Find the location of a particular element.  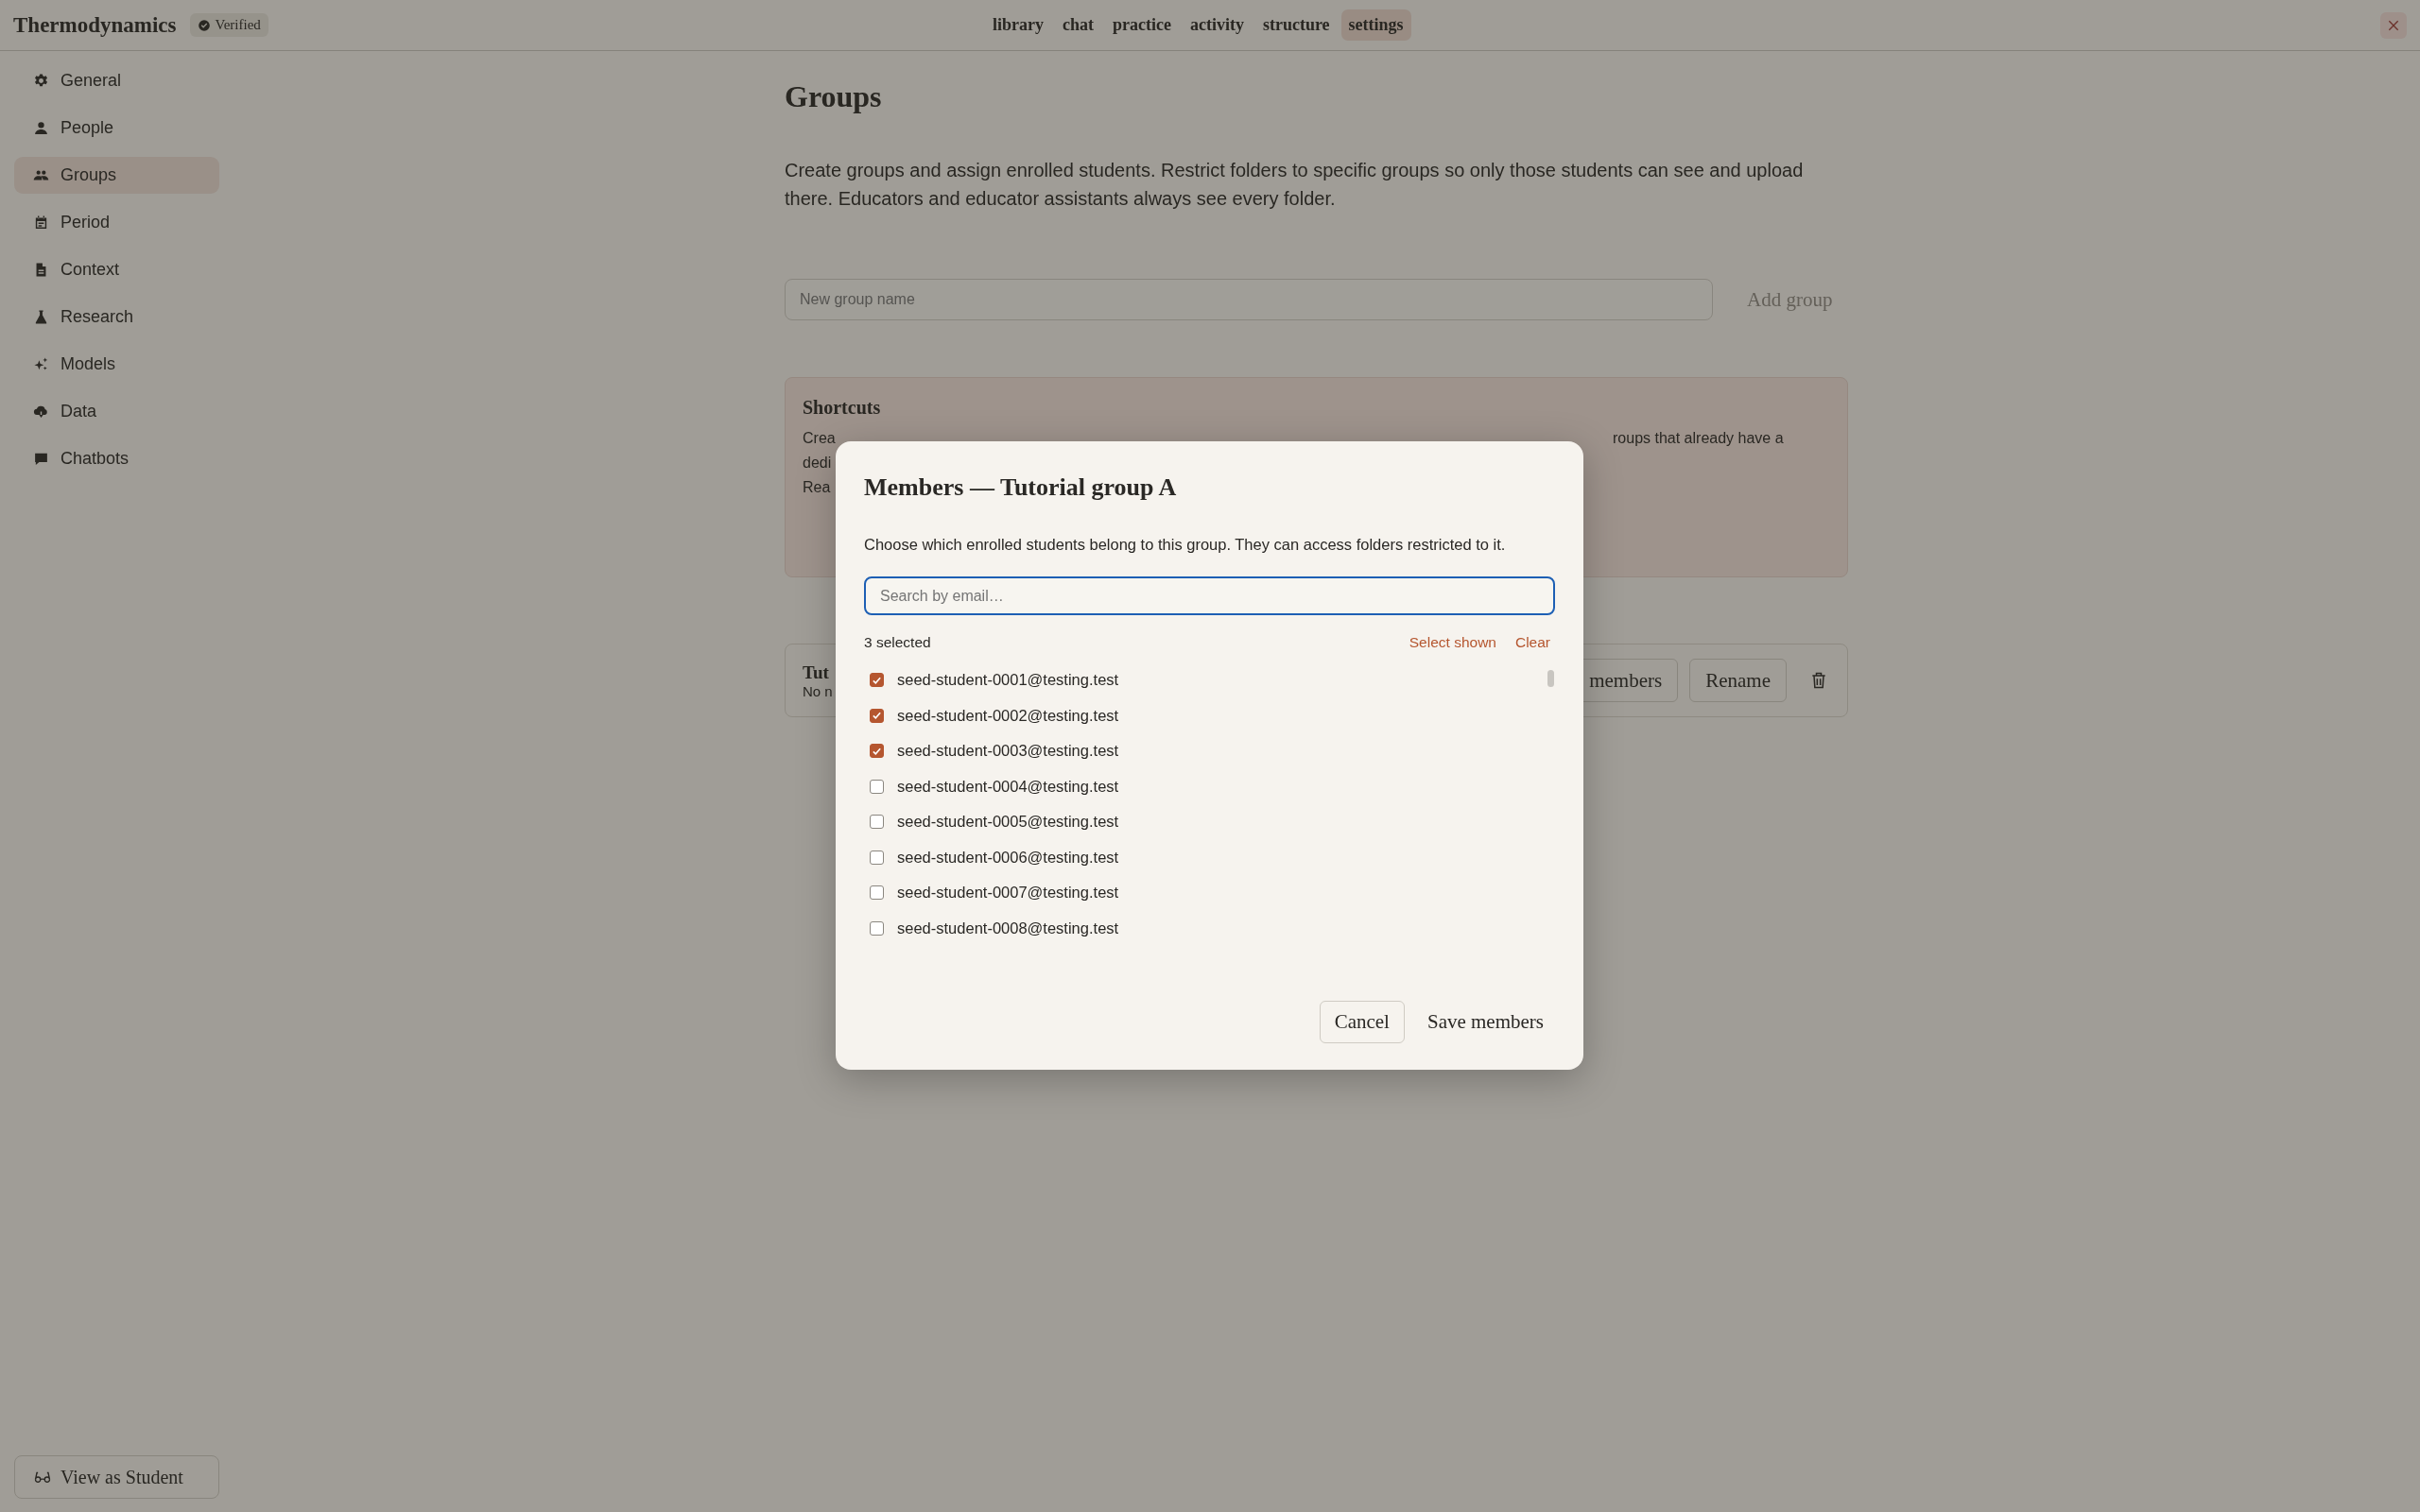

member-item: seed-student-0005@testing.test is located at coordinates (1210, 822).